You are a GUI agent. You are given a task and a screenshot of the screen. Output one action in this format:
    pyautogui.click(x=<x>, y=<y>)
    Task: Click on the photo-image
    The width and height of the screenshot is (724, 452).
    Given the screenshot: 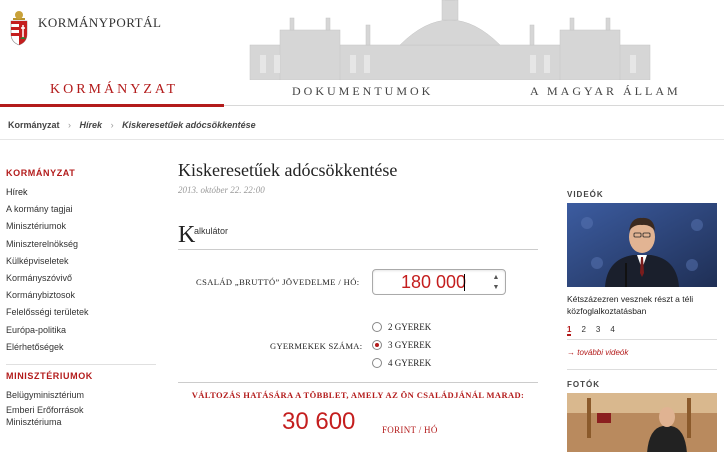 What is the action you would take?
    pyautogui.click(x=642, y=422)
    